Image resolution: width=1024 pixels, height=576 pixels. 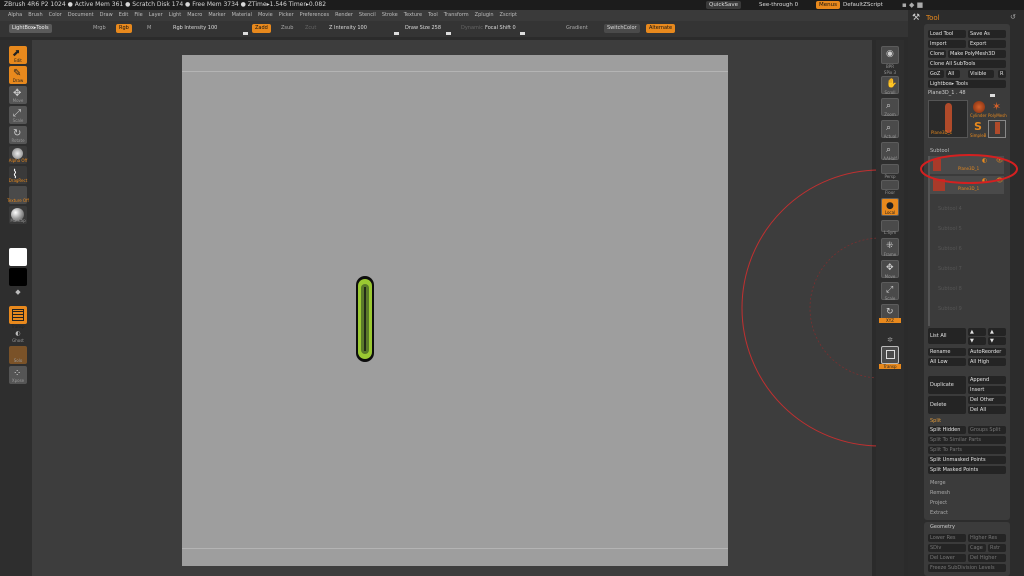 What do you see at coordinates (947, 405) in the screenshot?
I see `delete-button: Delete` at bounding box center [947, 405].